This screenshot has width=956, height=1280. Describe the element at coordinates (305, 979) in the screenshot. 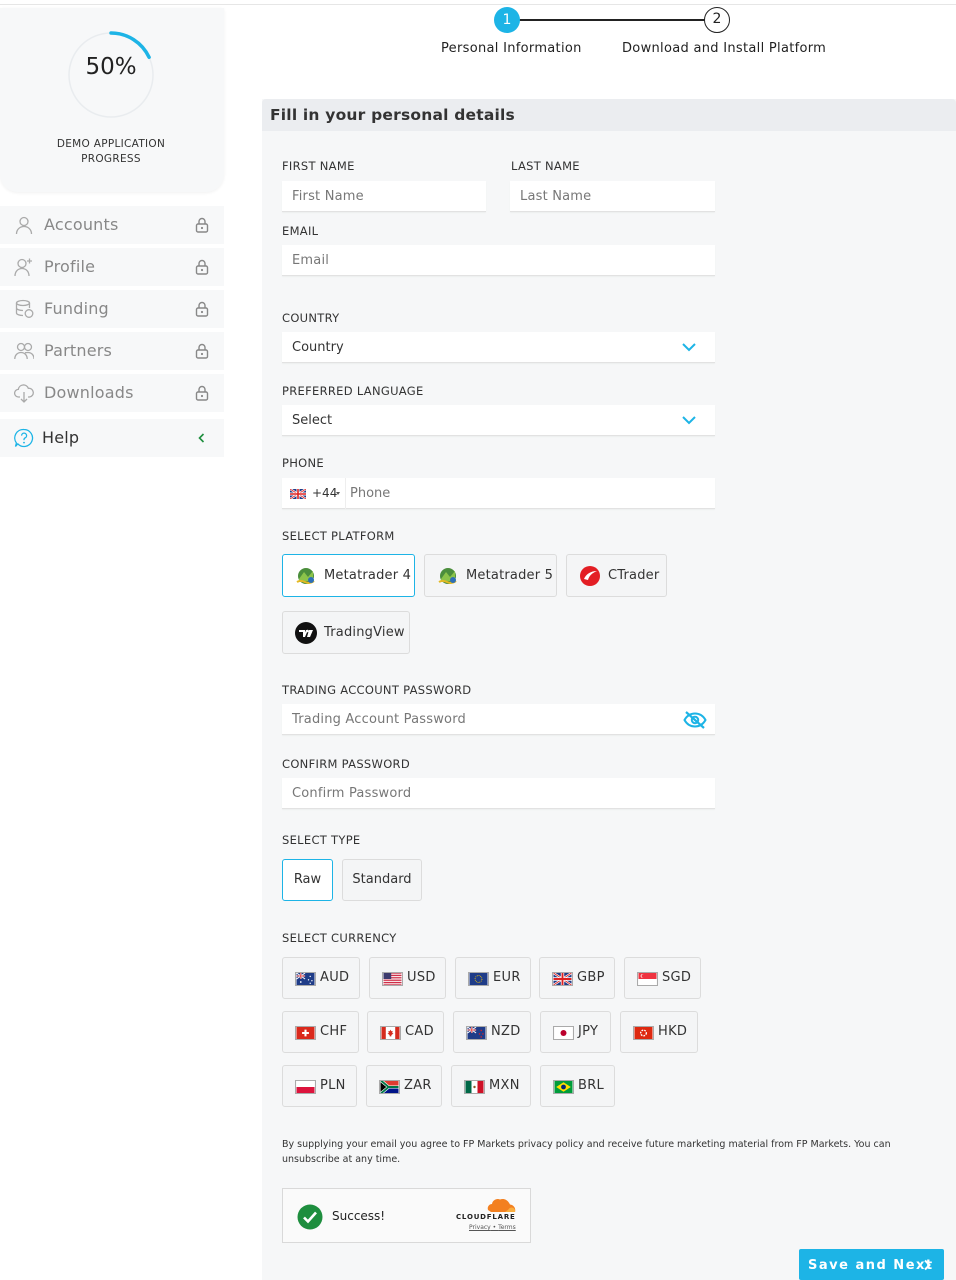

I see `australia-flag-icon` at that location.